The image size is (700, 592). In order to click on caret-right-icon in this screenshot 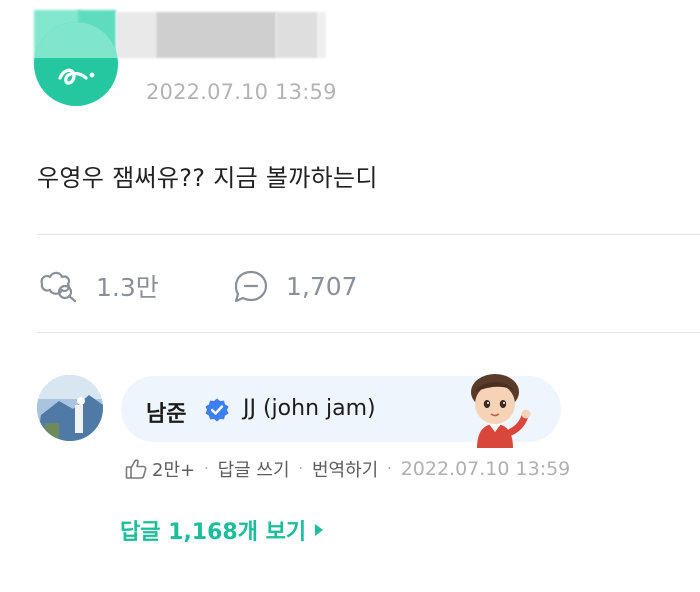, I will do `click(319, 530)`.